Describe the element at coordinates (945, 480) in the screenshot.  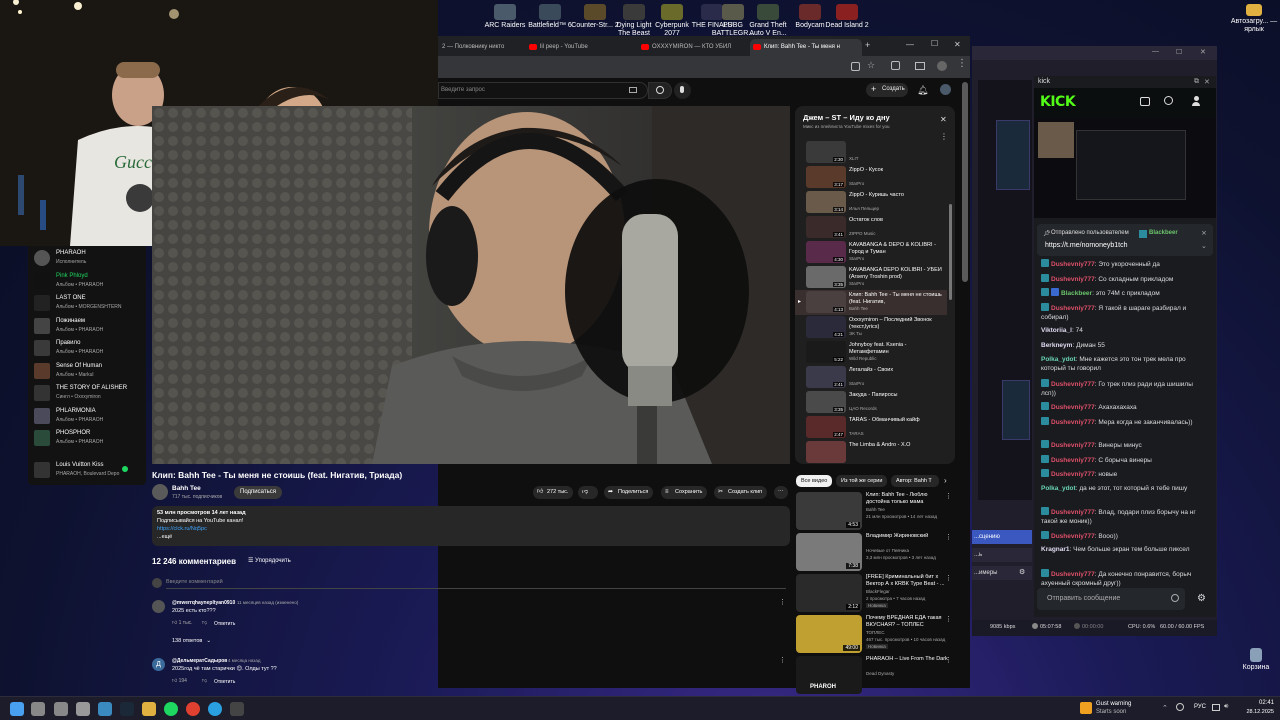
I see `chips-next-icon: ›` at that location.